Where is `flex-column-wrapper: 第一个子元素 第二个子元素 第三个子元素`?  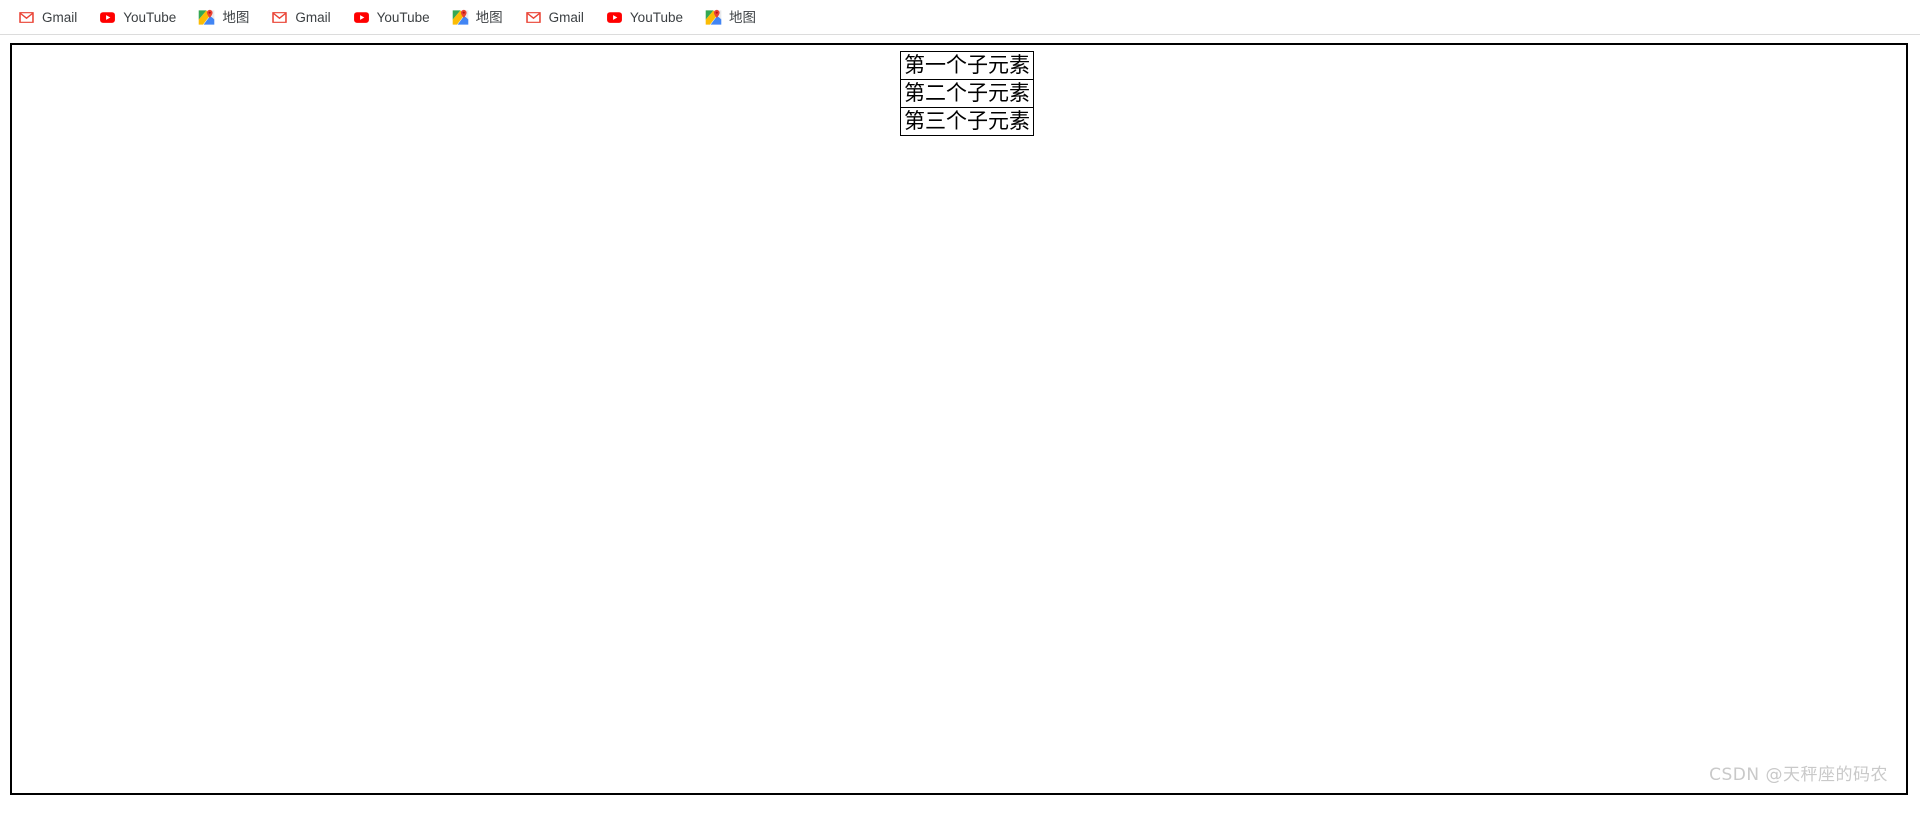
flex-column-wrapper: 第一个子元素 第二个子元素 第三个子元素 is located at coordinates (967, 93).